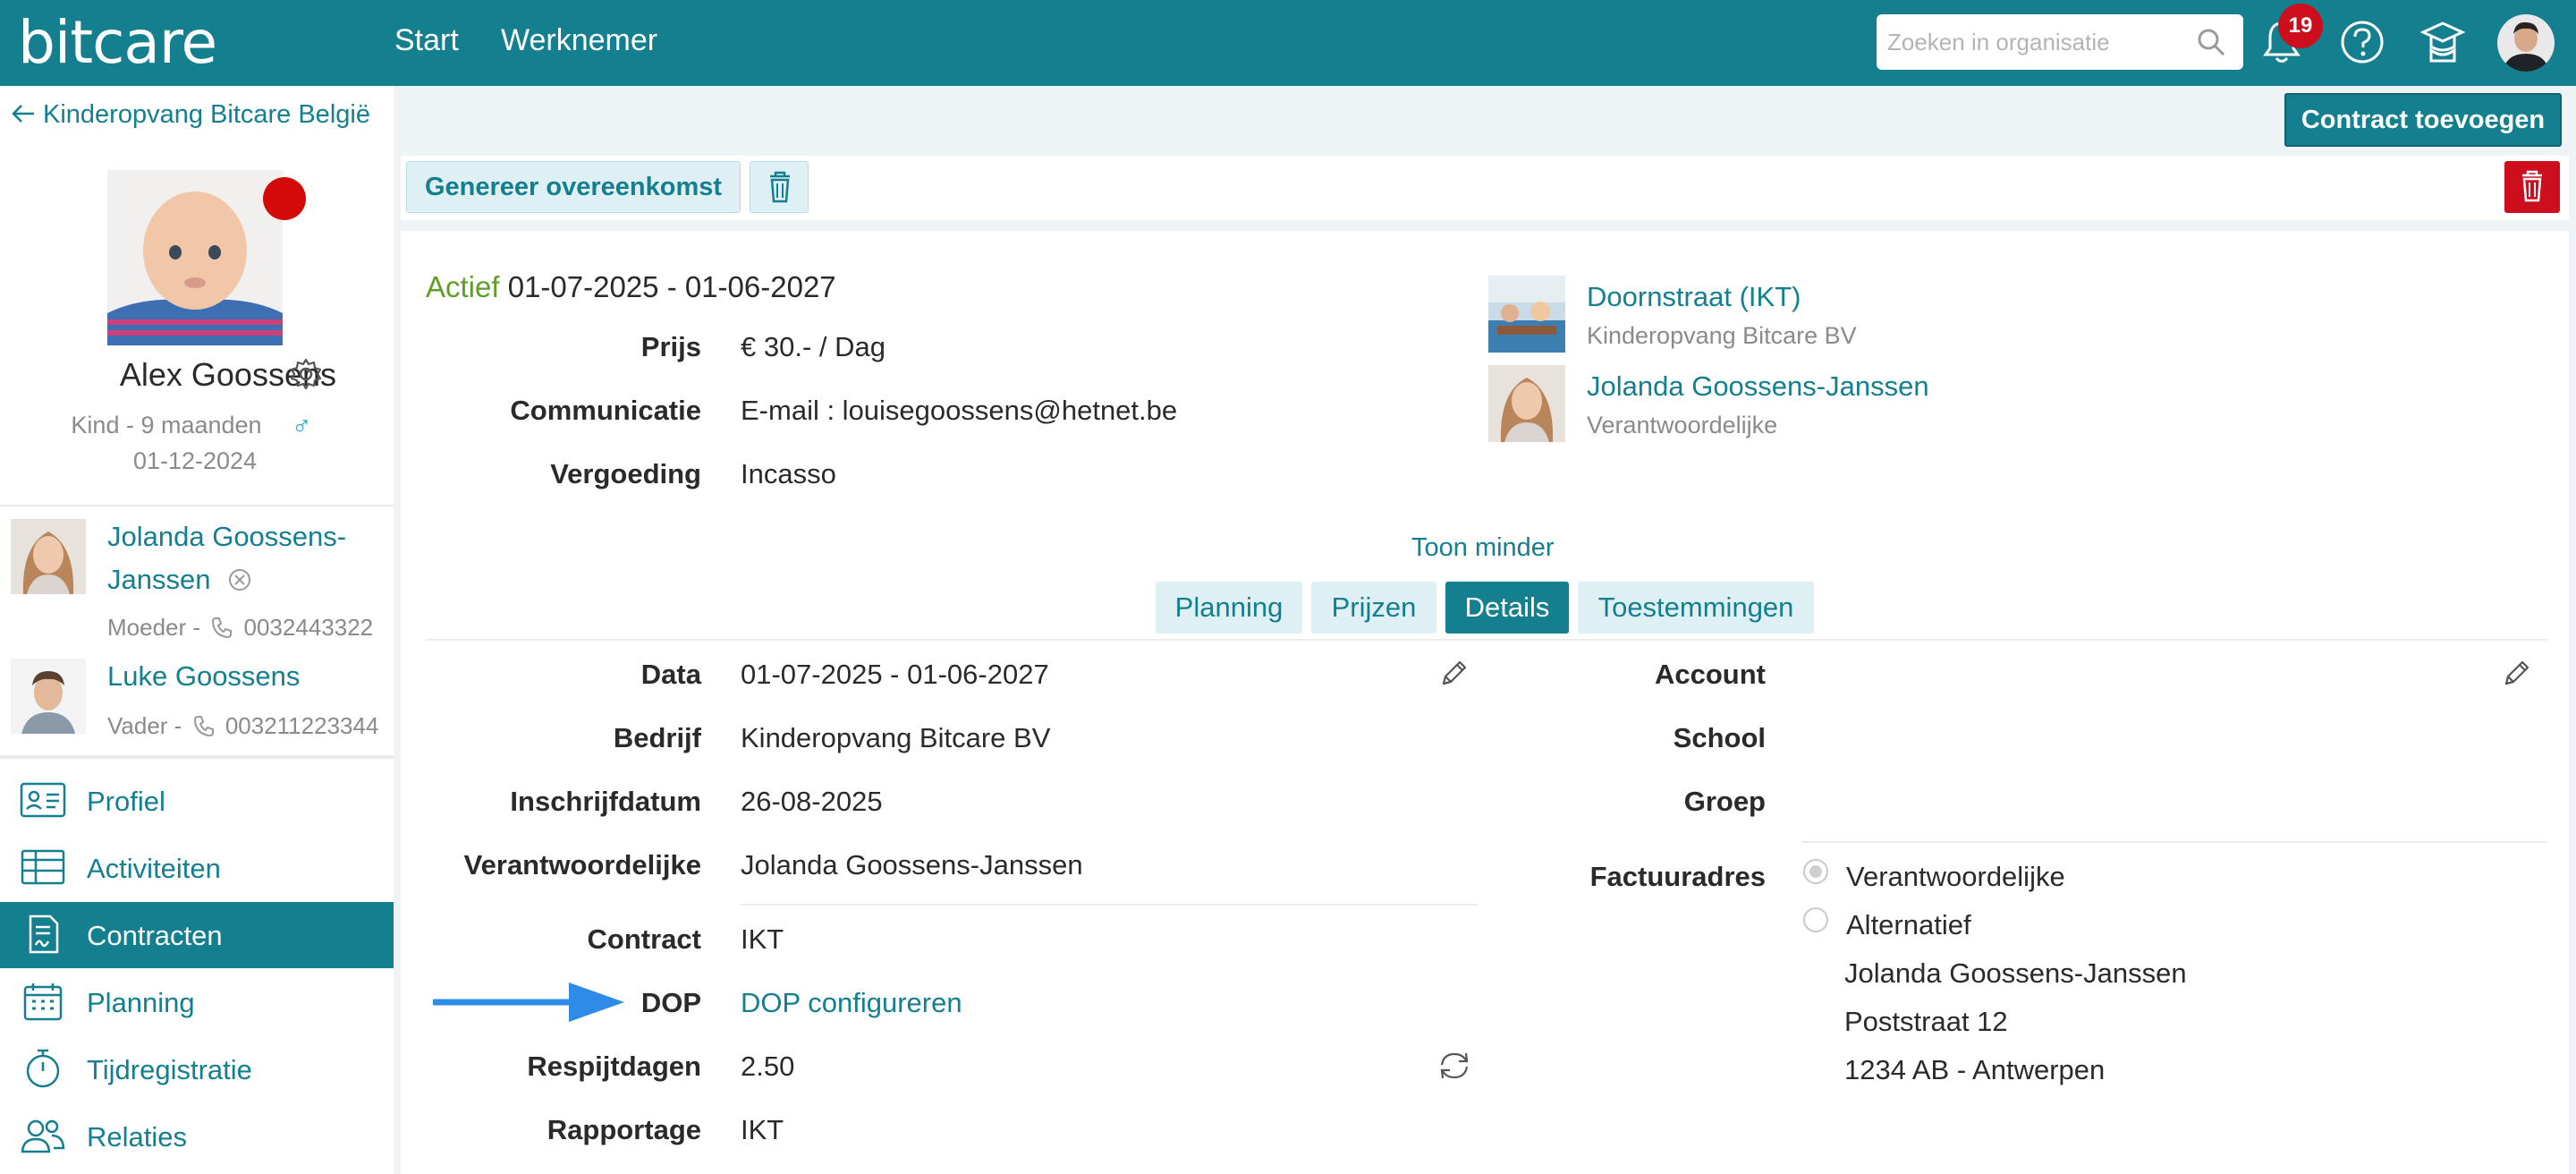  Describe the element at coordinates (2060, 42) in the screenshot. I see `search-input` at that location.